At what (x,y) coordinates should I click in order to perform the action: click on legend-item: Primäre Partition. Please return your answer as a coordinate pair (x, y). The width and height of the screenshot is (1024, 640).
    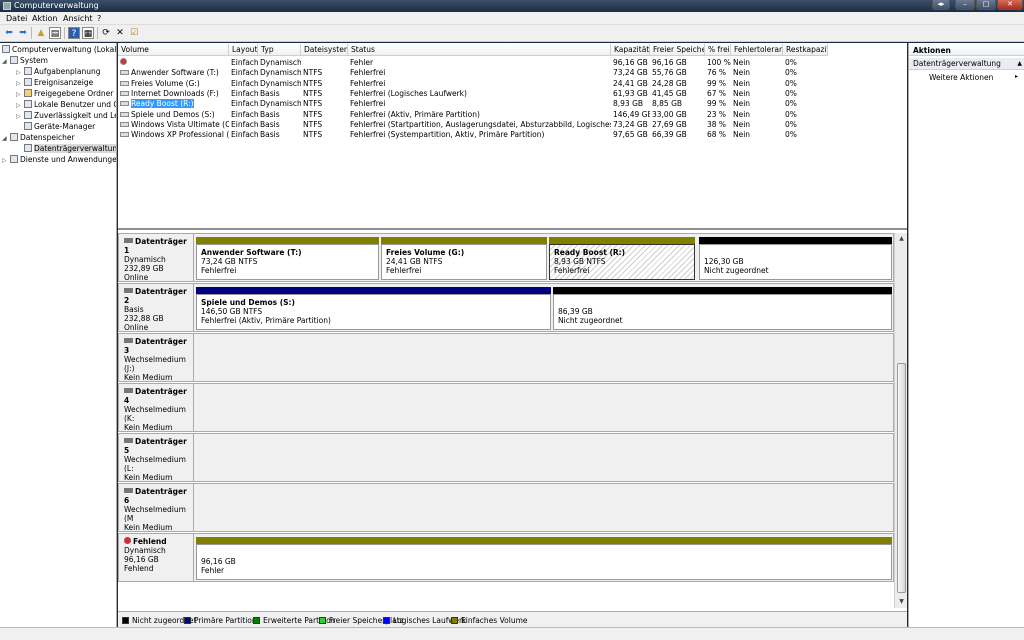
    Looking at the image, I should click on (220, 620).